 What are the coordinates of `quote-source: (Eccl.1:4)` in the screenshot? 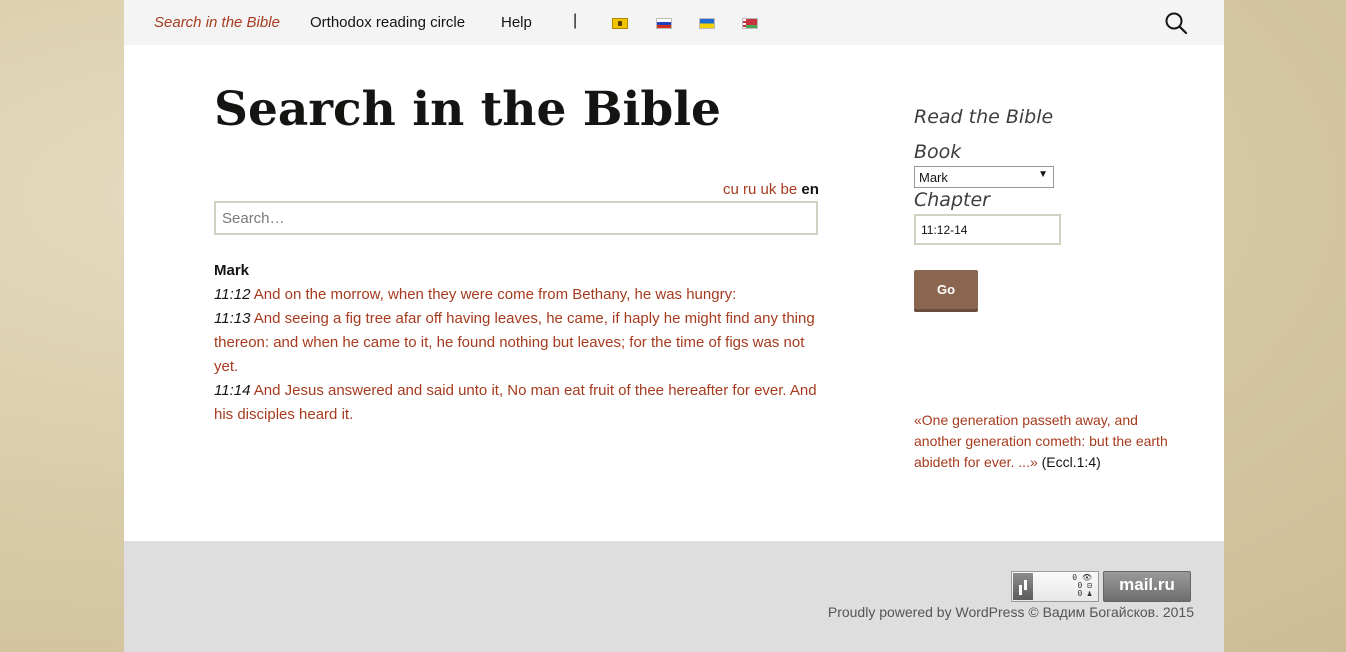 It's located at (1071, 462).